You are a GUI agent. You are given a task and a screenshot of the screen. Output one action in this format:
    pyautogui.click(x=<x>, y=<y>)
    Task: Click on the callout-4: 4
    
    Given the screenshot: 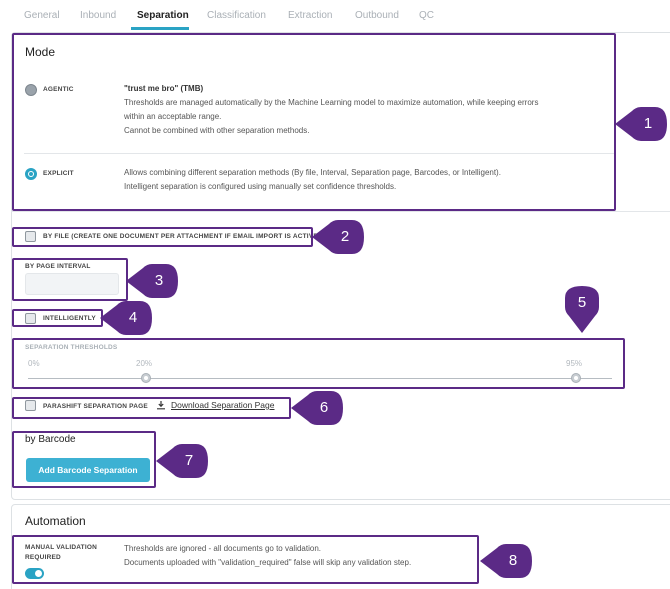 What is the action you would take?
    pyautogui.click(x=126, y=318)
    